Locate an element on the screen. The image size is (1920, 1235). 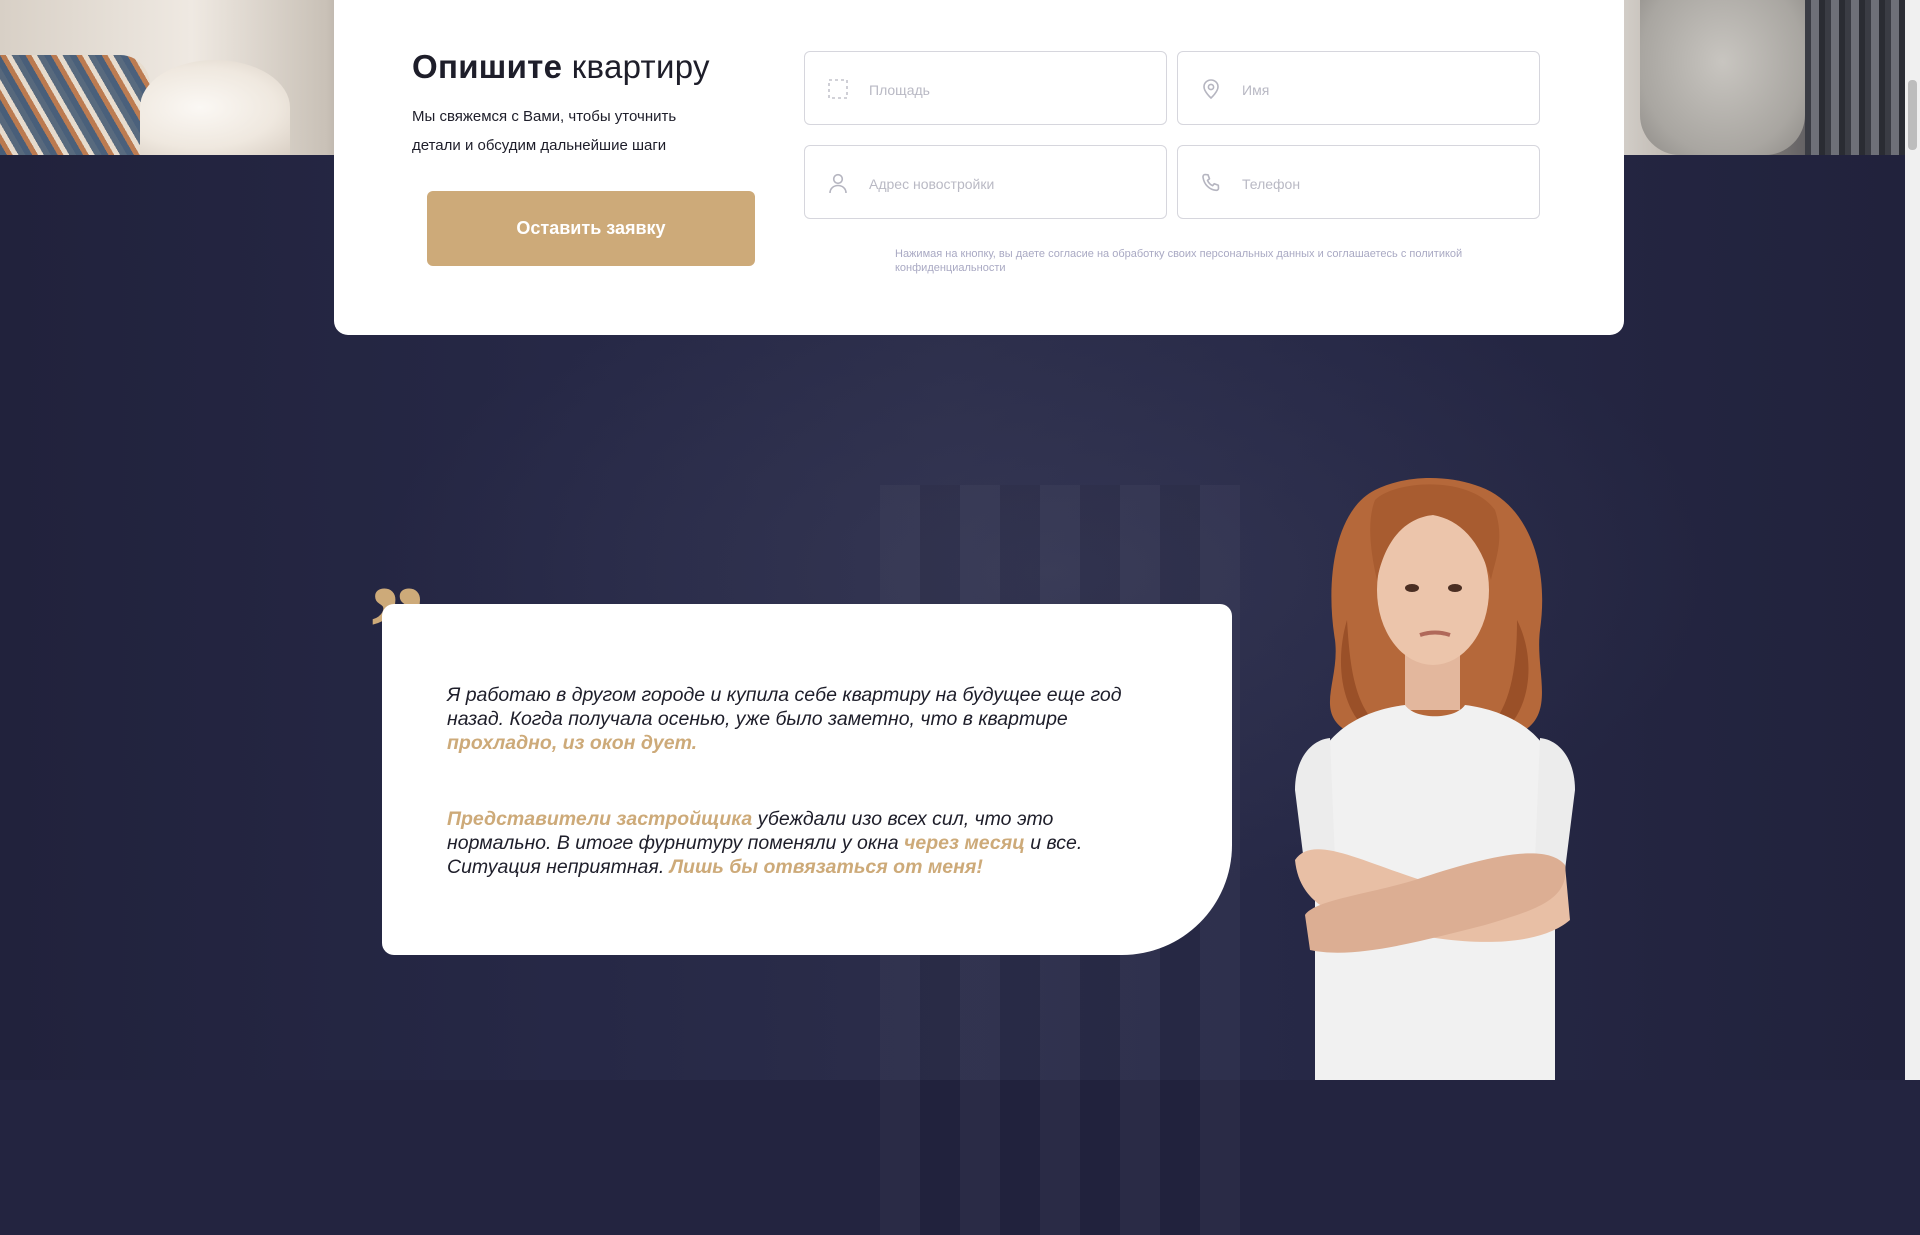
address-input is located at coordinates (1009, 184).